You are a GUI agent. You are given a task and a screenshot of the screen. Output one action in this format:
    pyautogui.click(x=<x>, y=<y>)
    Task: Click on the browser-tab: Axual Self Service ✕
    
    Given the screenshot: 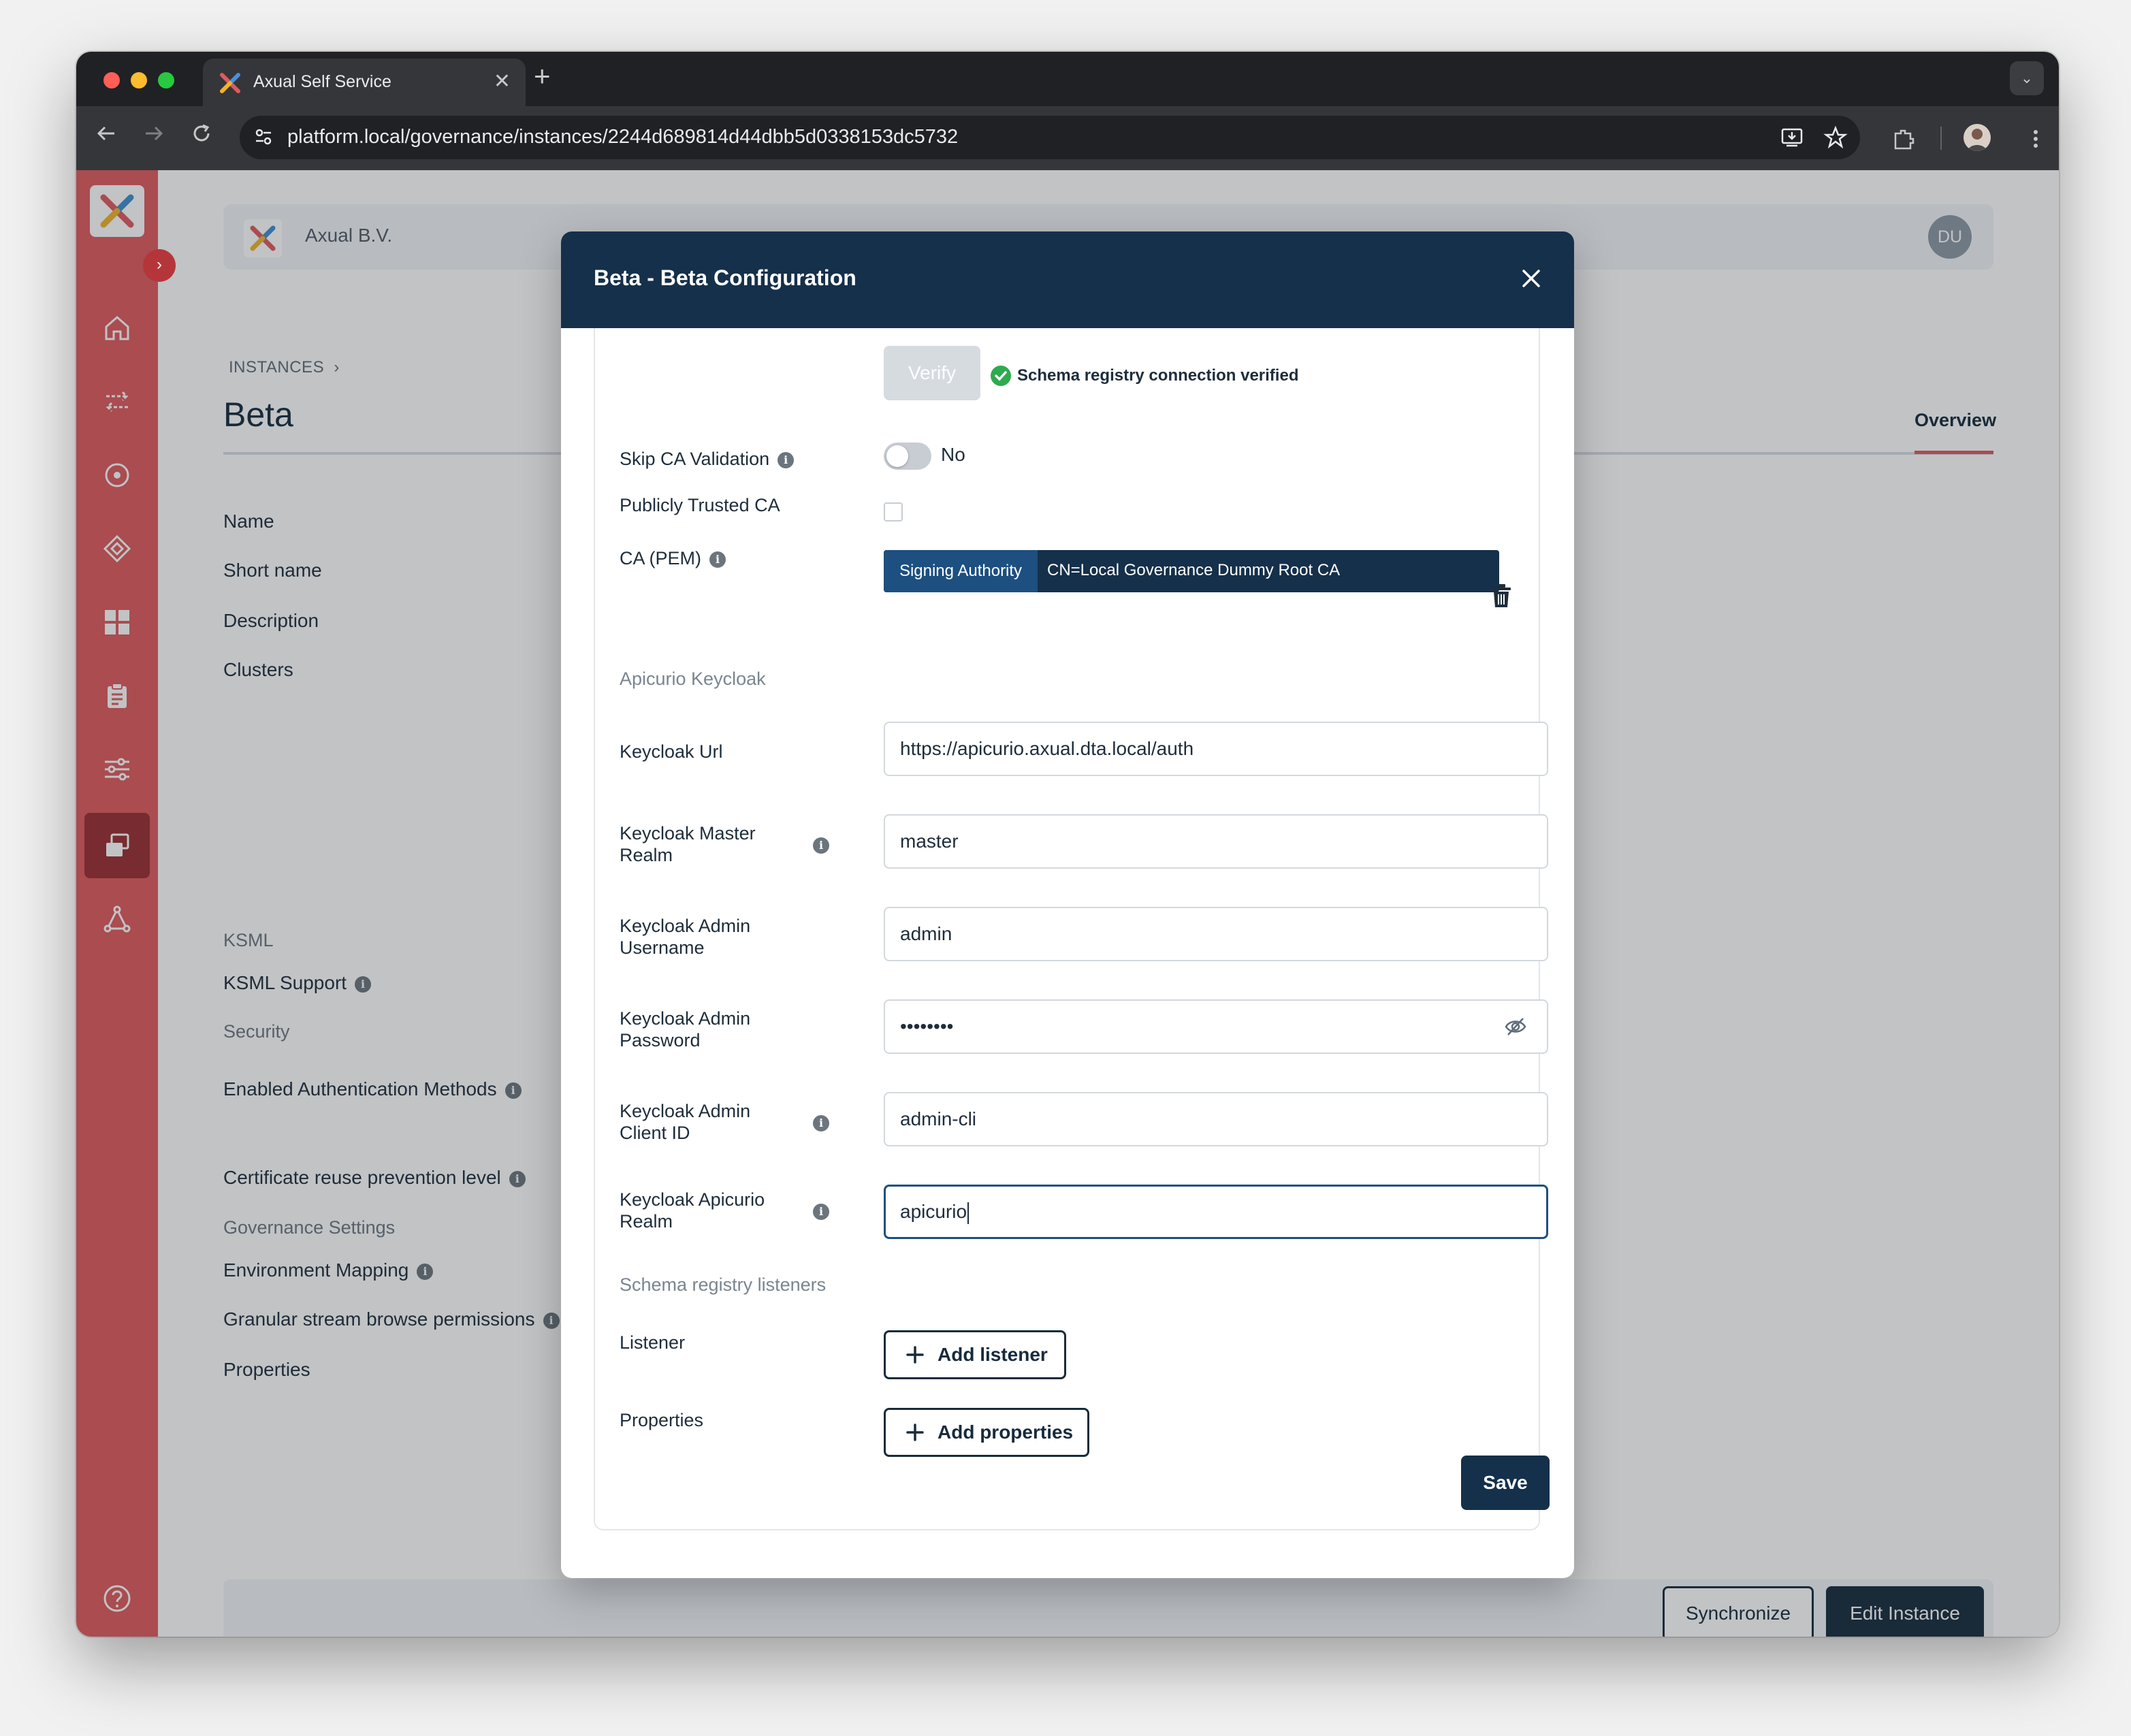 What is the action you would take?
    pyautogui.click(x=365, y=82)
    